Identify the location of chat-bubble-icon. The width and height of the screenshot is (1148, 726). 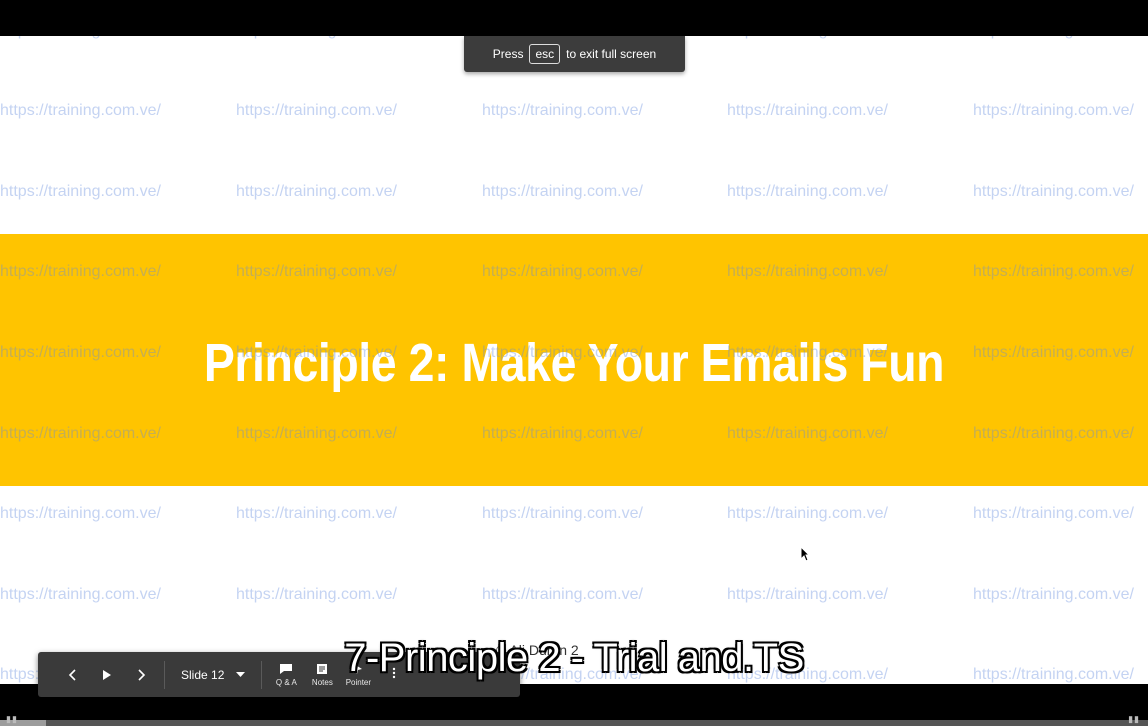
(286, 668).